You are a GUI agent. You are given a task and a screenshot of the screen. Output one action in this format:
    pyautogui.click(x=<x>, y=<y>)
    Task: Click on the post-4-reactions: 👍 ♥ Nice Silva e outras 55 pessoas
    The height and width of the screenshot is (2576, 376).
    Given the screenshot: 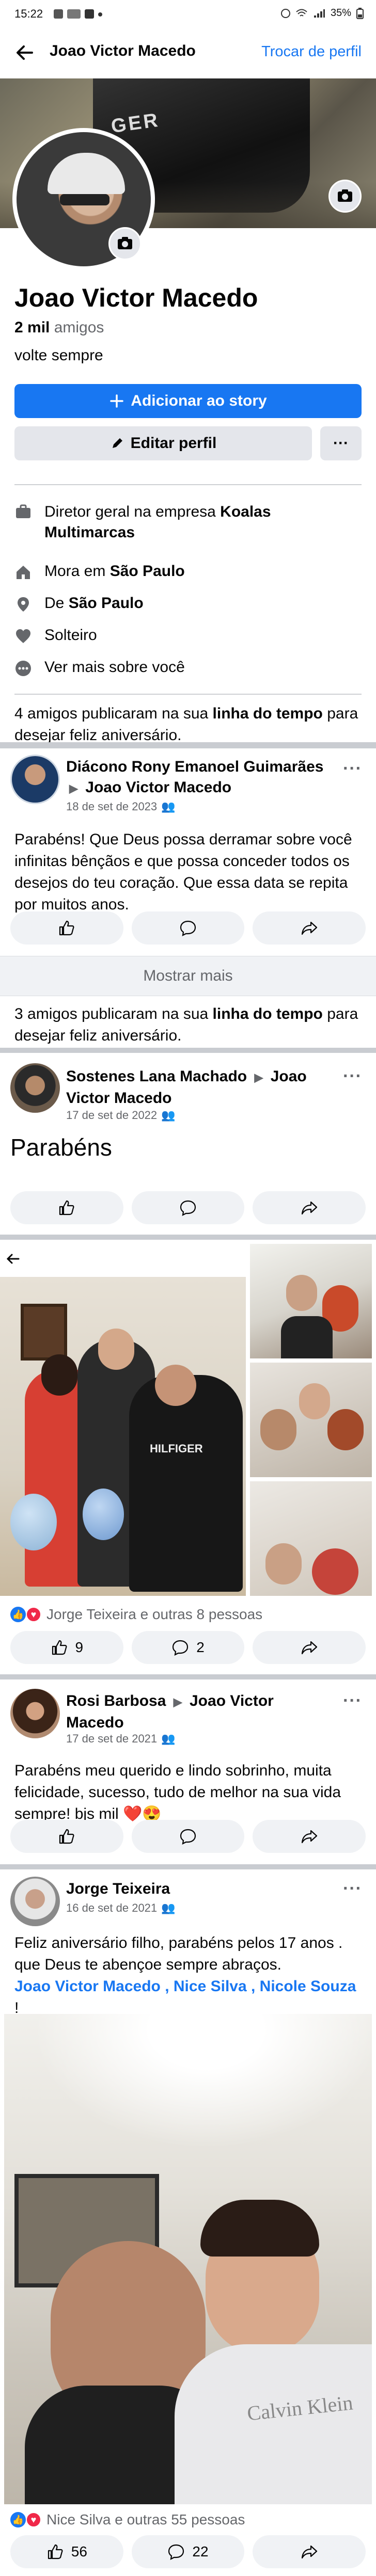 What is the action you would take?
    pyautogui.click(x=128, y=2519)
    